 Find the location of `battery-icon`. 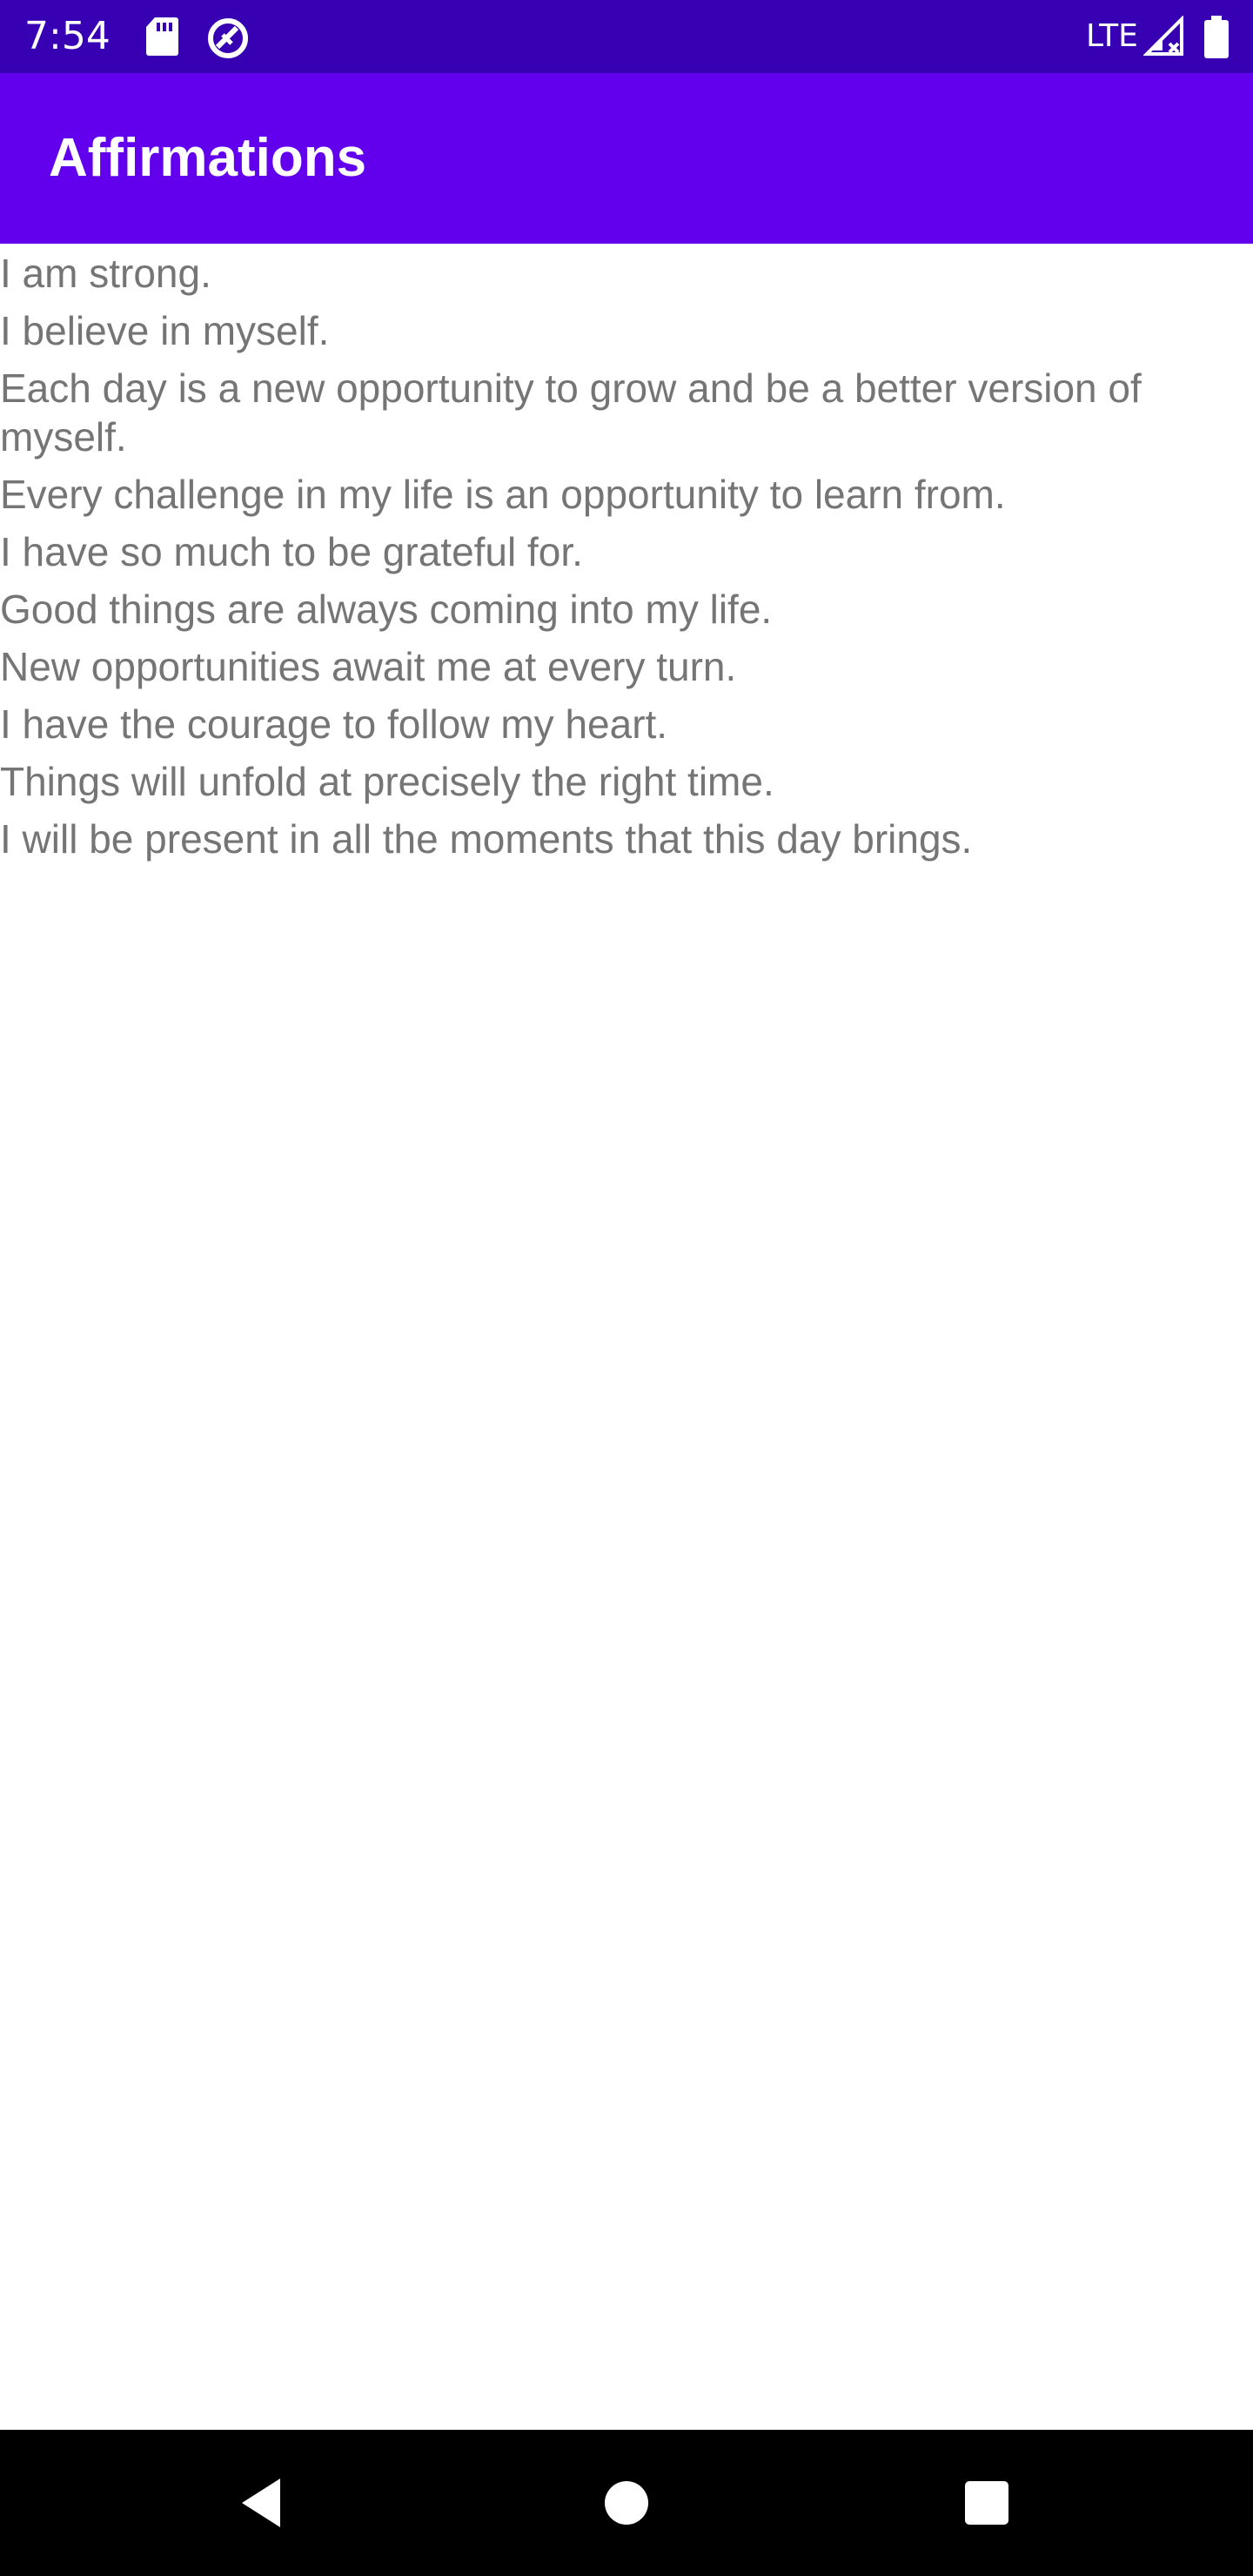

battery-icon is located at coordinates (1216, 37).